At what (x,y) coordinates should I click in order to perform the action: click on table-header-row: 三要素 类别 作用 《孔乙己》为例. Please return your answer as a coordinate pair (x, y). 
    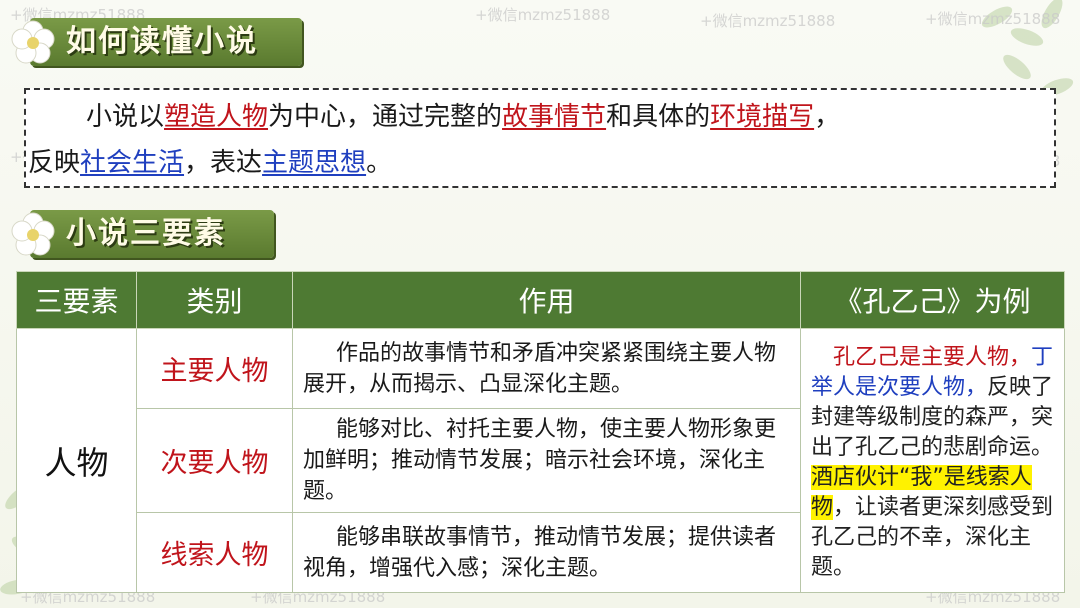
    Looking at the image, I should click on (540, 300).